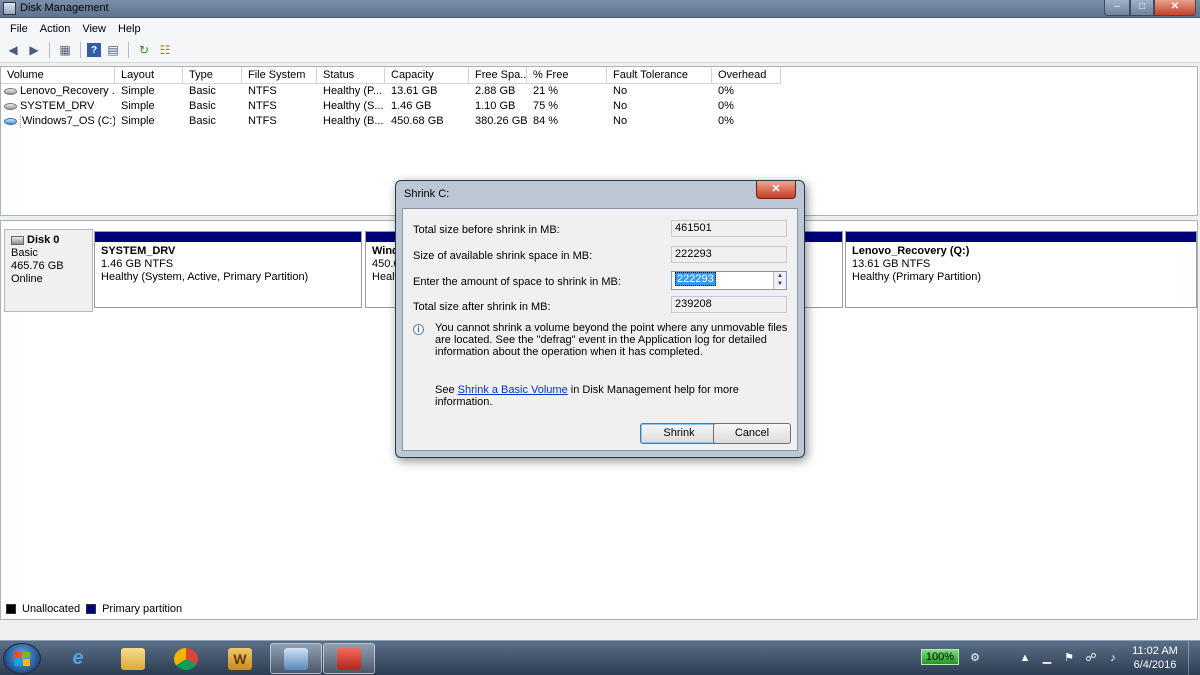  Describe the element at coordinates (49, 50) in the screenshot. I see `toolbar-separator` at that location.